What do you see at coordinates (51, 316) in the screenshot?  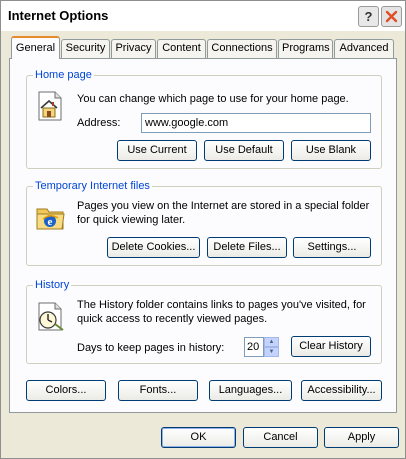 I see `history-clock-icon` at bounding box center [51, 316].